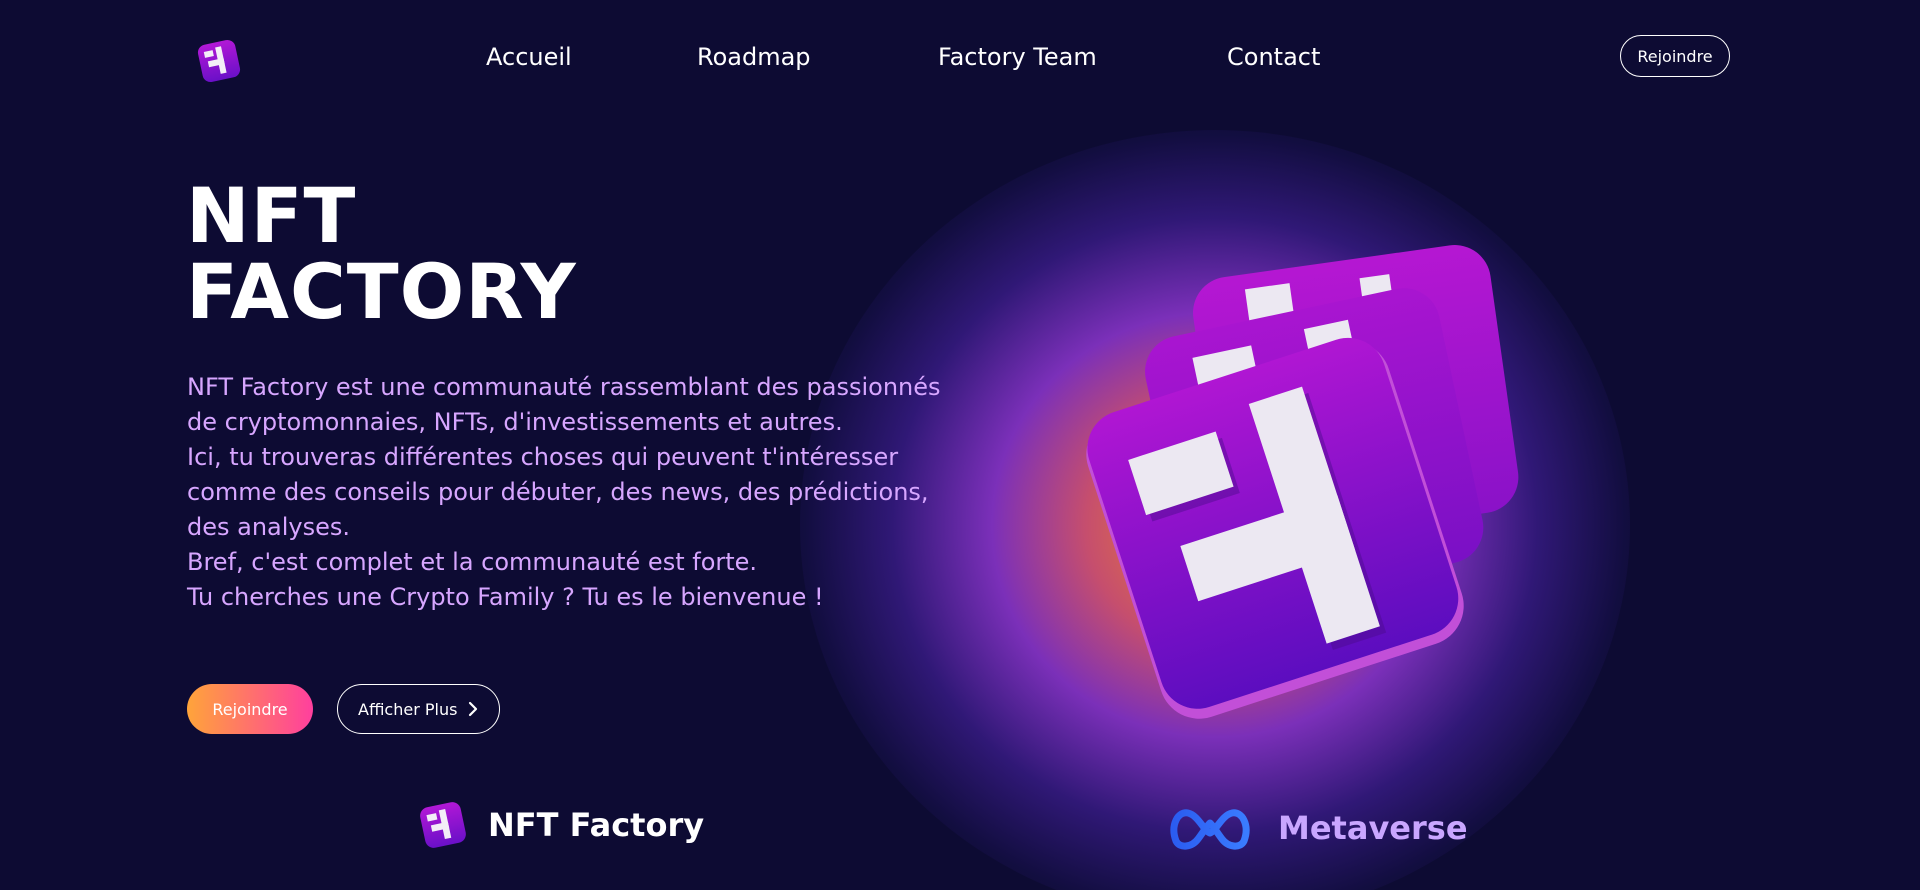 The height and width of the screenshot is (890, 1920). What do you see at coordinates (269, 527) in the screenshot?
I see `hero-description-line: des analyses.` at bounding box center [269, 527].